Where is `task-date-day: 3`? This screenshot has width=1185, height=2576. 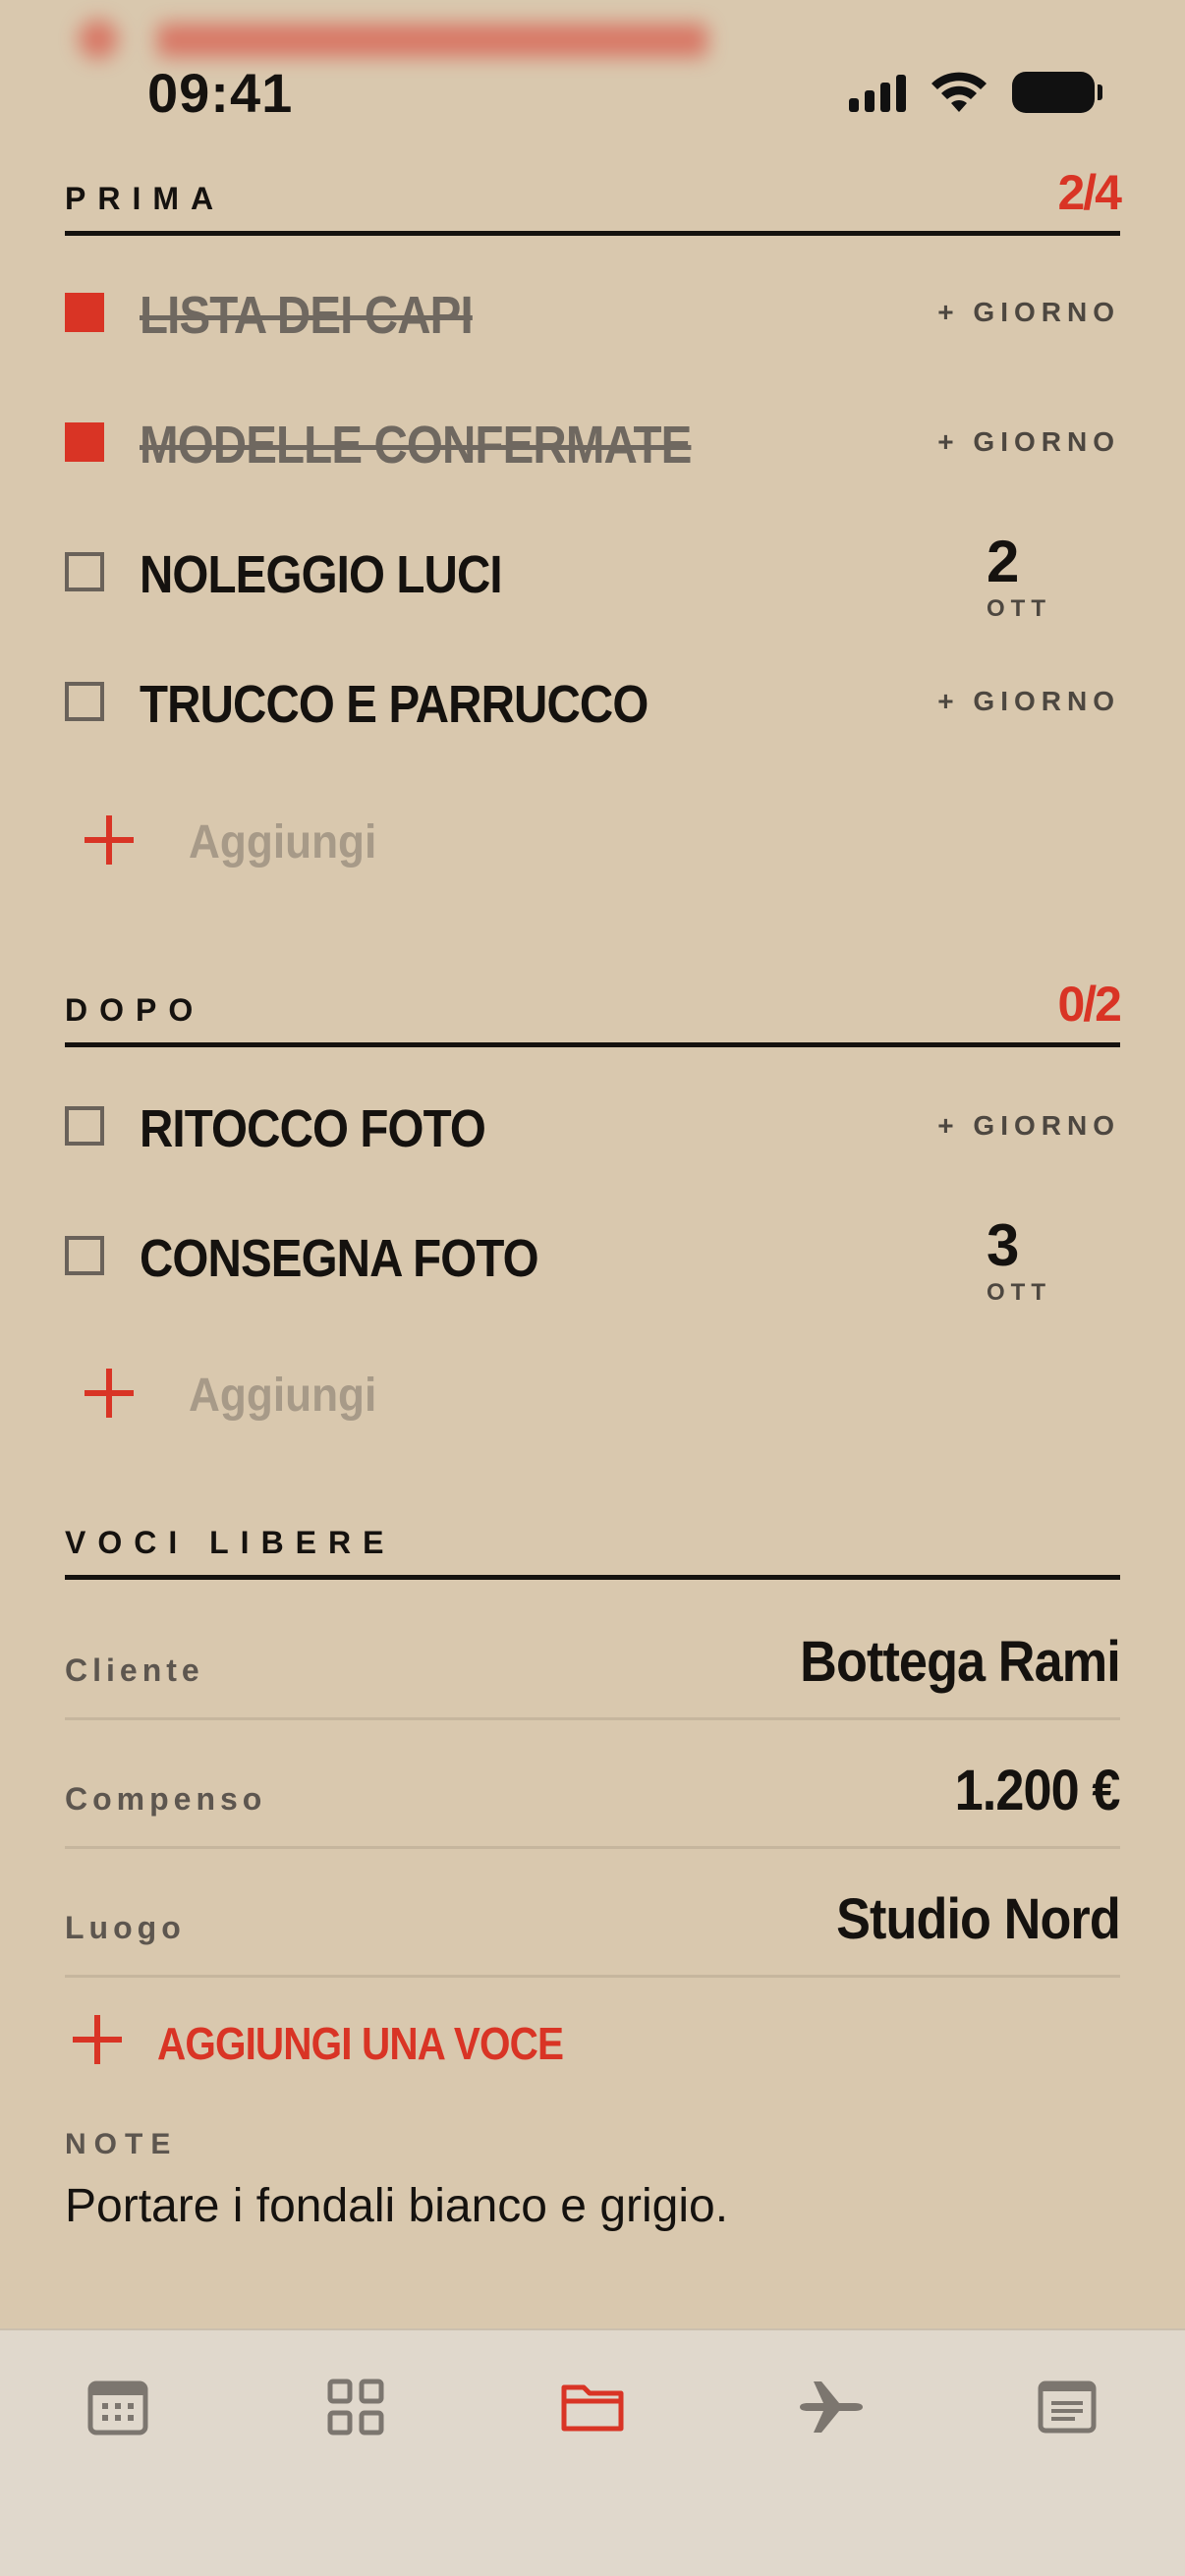
task-date-day: 3 is located at coordinates (1004, 1245).